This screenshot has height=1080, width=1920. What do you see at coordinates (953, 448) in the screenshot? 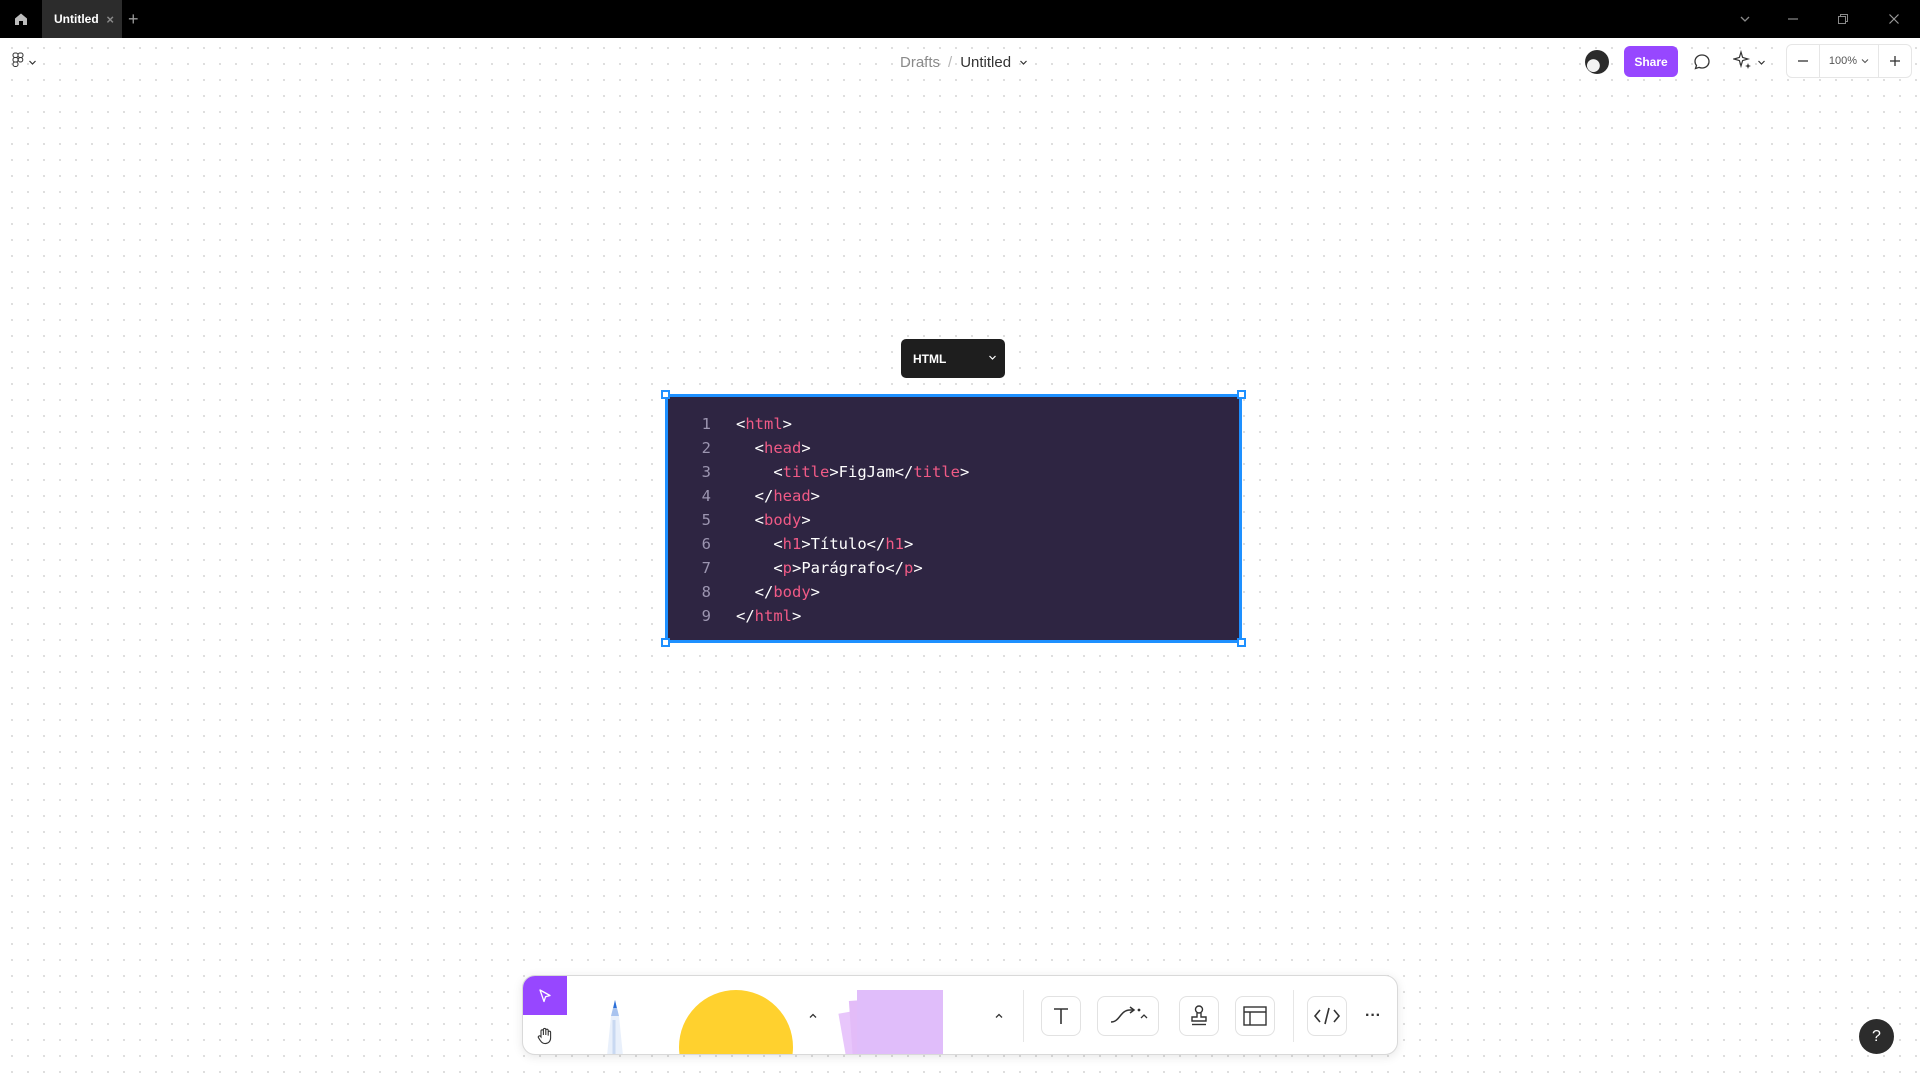
I see `code-line: 2 <head>` at bounding box center [953, 448].